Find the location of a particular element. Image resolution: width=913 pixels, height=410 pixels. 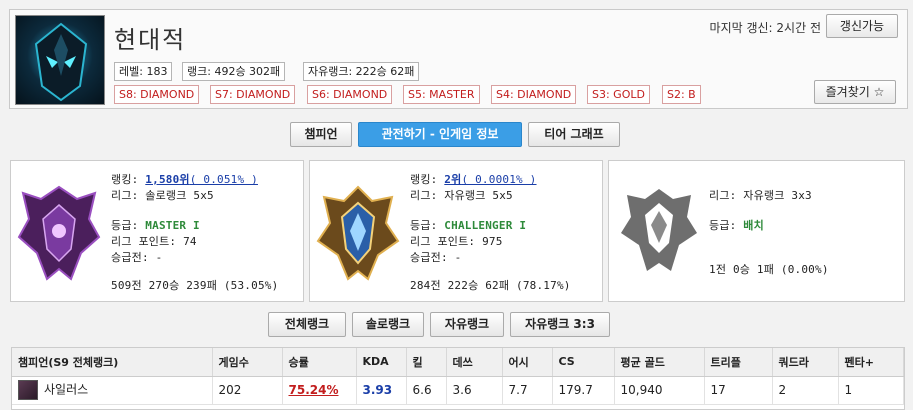

flex3-tier-line: 등급: 배치 is located at coordinates (736, 225).